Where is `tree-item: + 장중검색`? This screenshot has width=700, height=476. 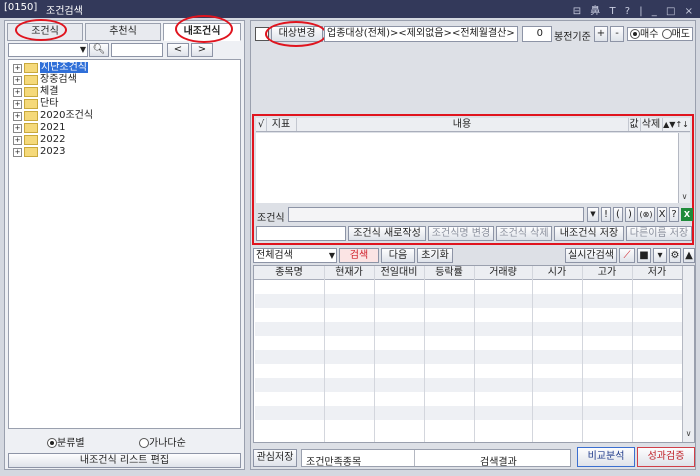 tree-item: + 장중검색 is located at coordinates (45, 80).